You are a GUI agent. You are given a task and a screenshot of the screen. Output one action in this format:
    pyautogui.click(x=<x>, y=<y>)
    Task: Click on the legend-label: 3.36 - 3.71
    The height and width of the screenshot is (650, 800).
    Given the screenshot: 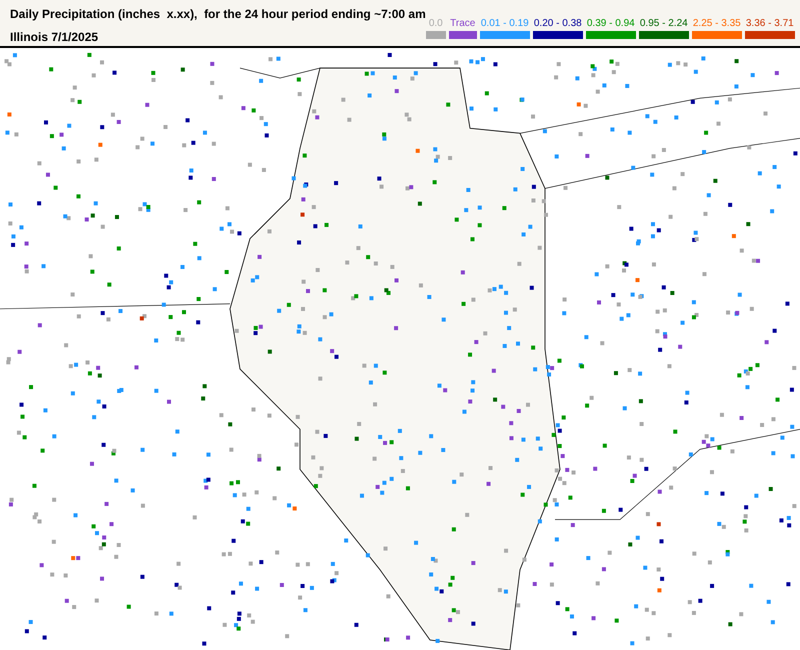 What is the action you would take?
    pyautogui.click(x=770, y=24)
    